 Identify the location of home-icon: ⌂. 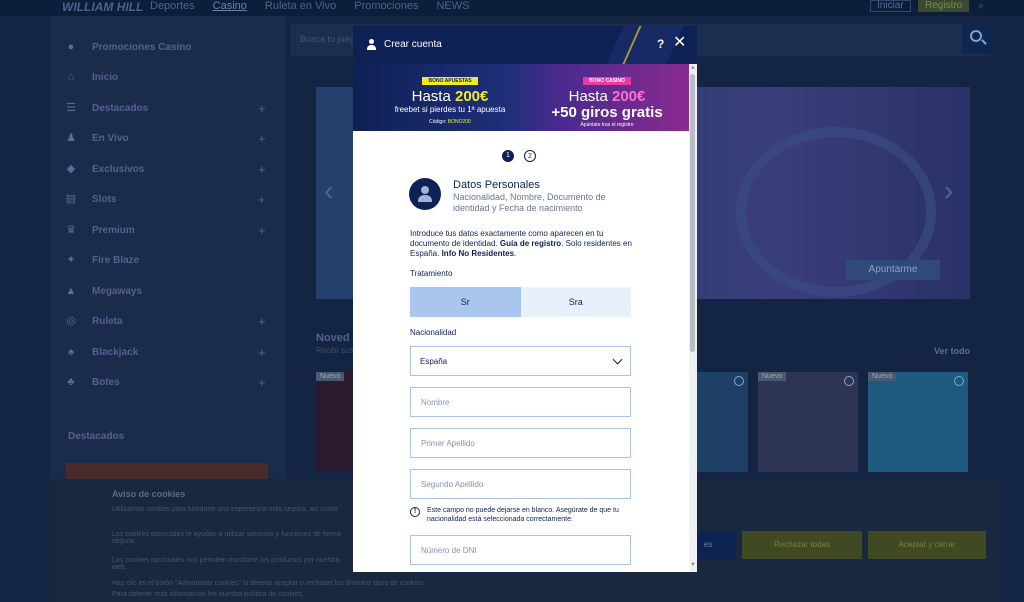
(71, 77).